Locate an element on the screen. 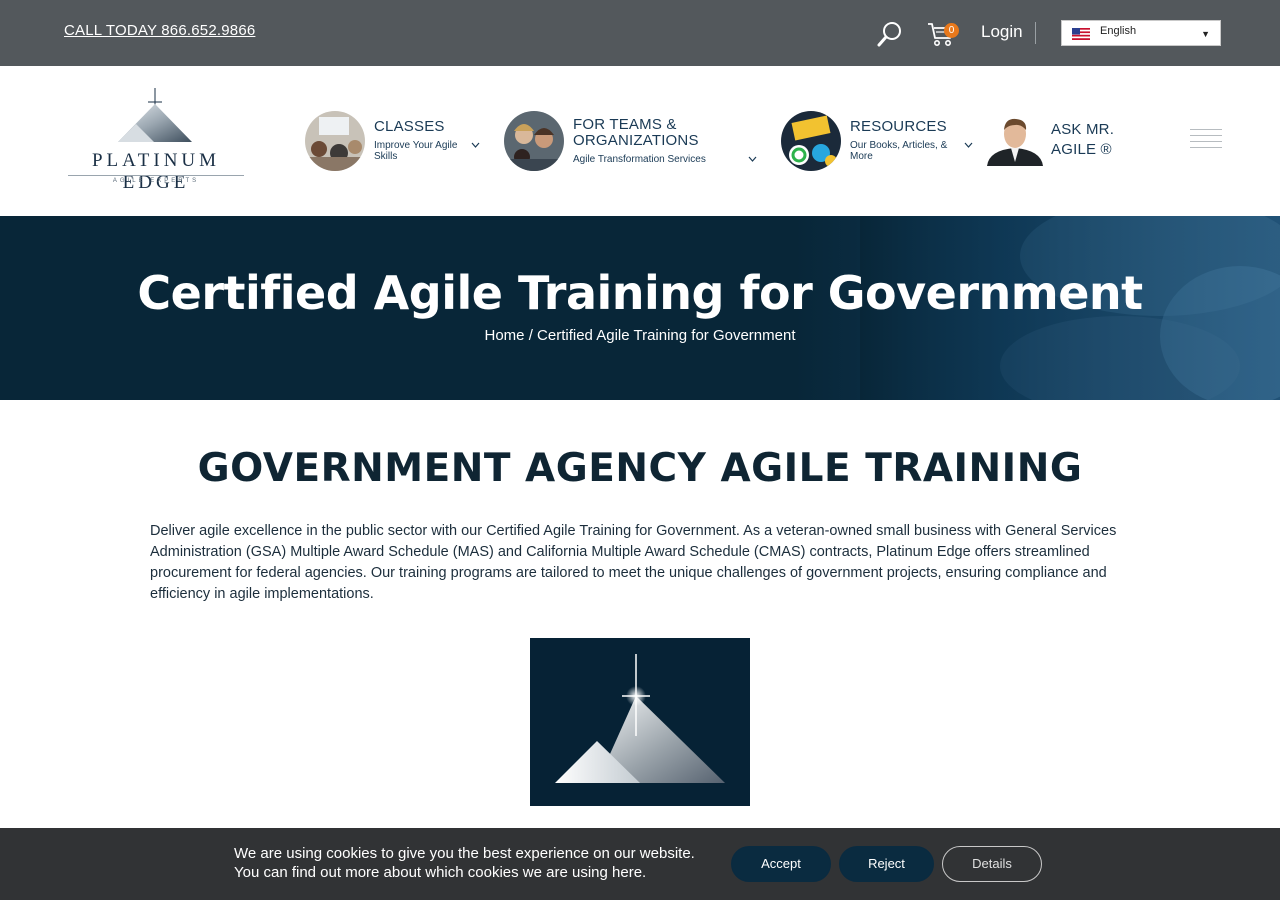 This screenshot has width=1280, height=900. divider is located at coordinates (1035, 33).